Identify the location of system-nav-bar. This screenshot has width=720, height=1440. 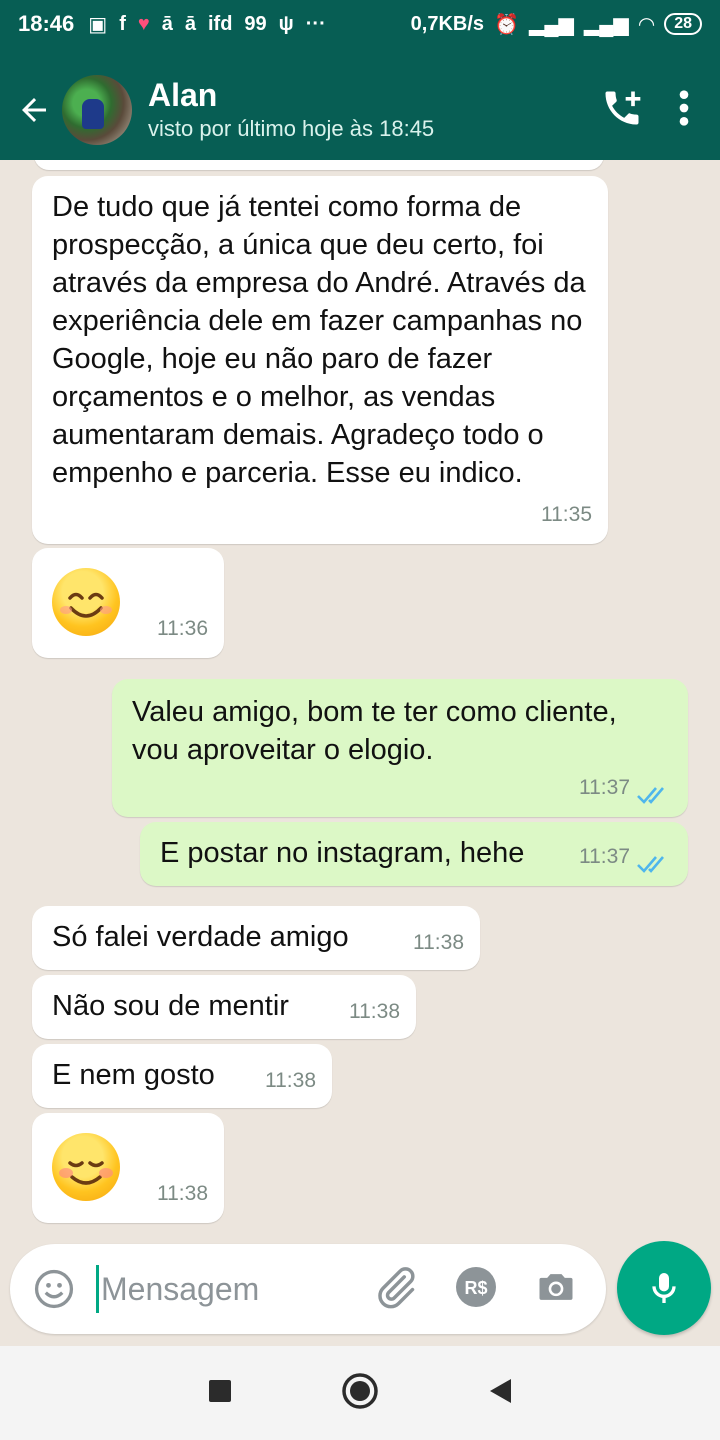
(360, 1393).